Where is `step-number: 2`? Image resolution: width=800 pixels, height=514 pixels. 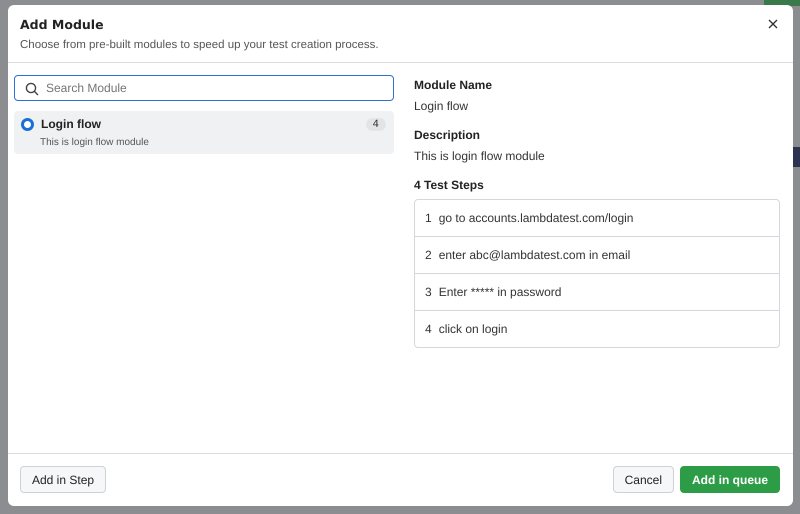 step-number: 2 is located at coordinates (428, 255).